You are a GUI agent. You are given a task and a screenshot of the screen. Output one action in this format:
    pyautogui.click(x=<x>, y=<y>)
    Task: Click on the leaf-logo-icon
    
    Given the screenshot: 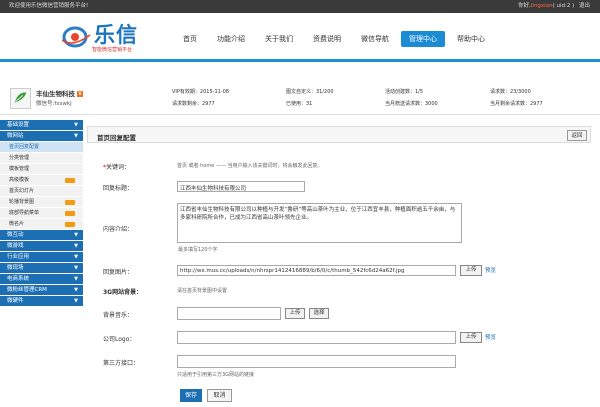 What is the action you would take?
    pyautogui.click(x=20, y=97)
    